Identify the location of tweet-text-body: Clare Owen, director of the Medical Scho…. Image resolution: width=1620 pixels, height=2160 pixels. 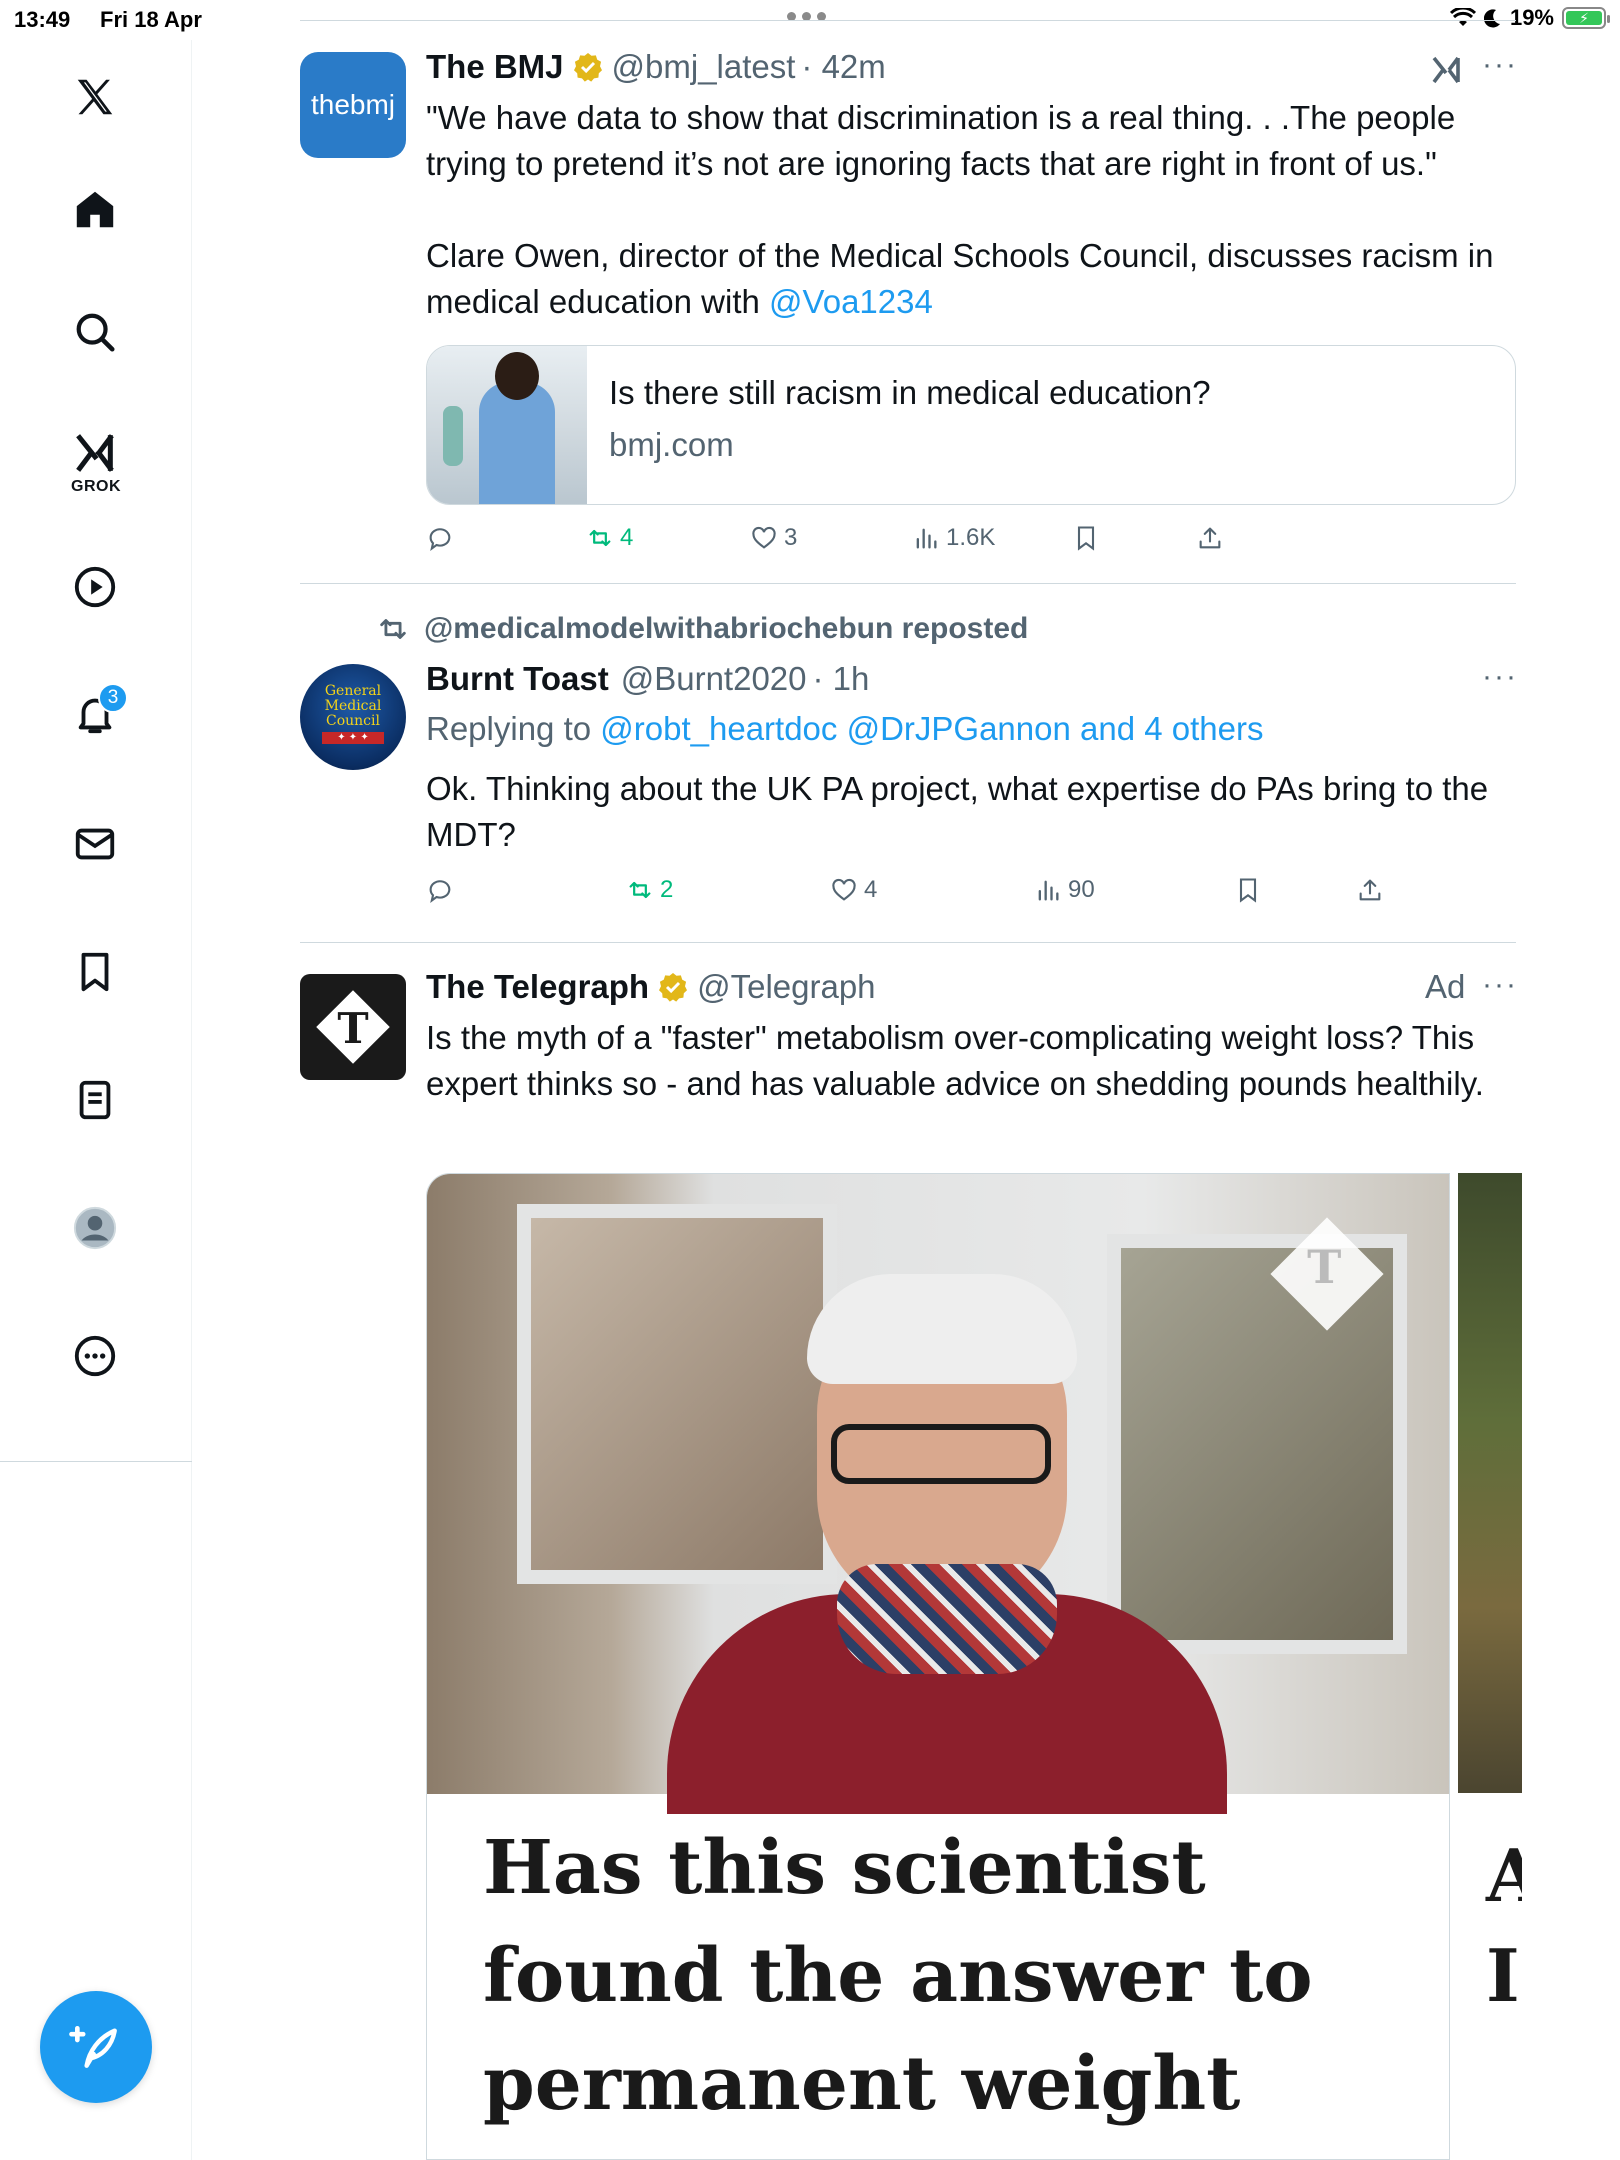
(960, 278).